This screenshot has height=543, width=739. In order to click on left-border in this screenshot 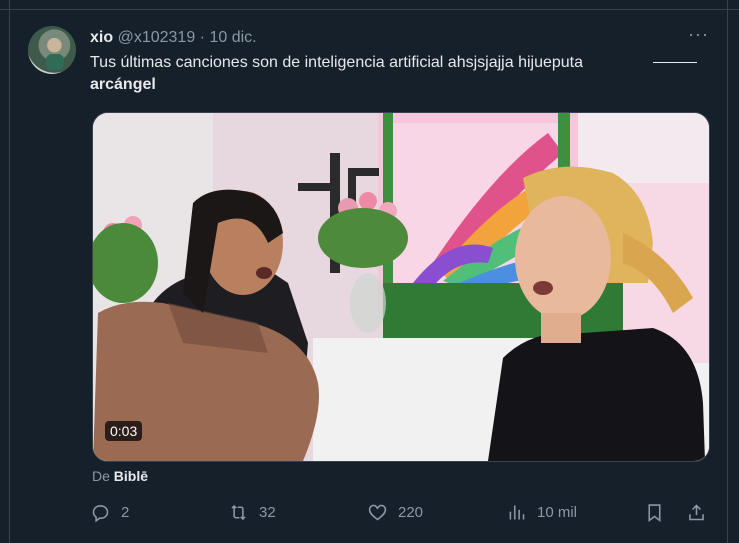, I will do `click(9, 271)`.